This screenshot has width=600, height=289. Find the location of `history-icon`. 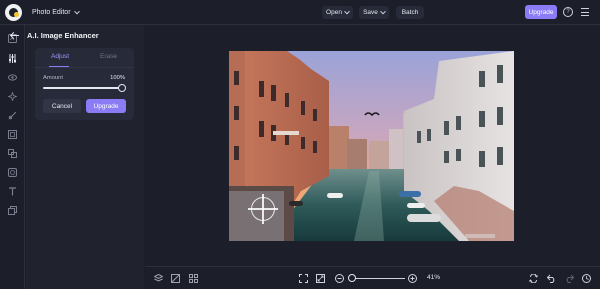

history-icon is located at coordinates (586, 278).